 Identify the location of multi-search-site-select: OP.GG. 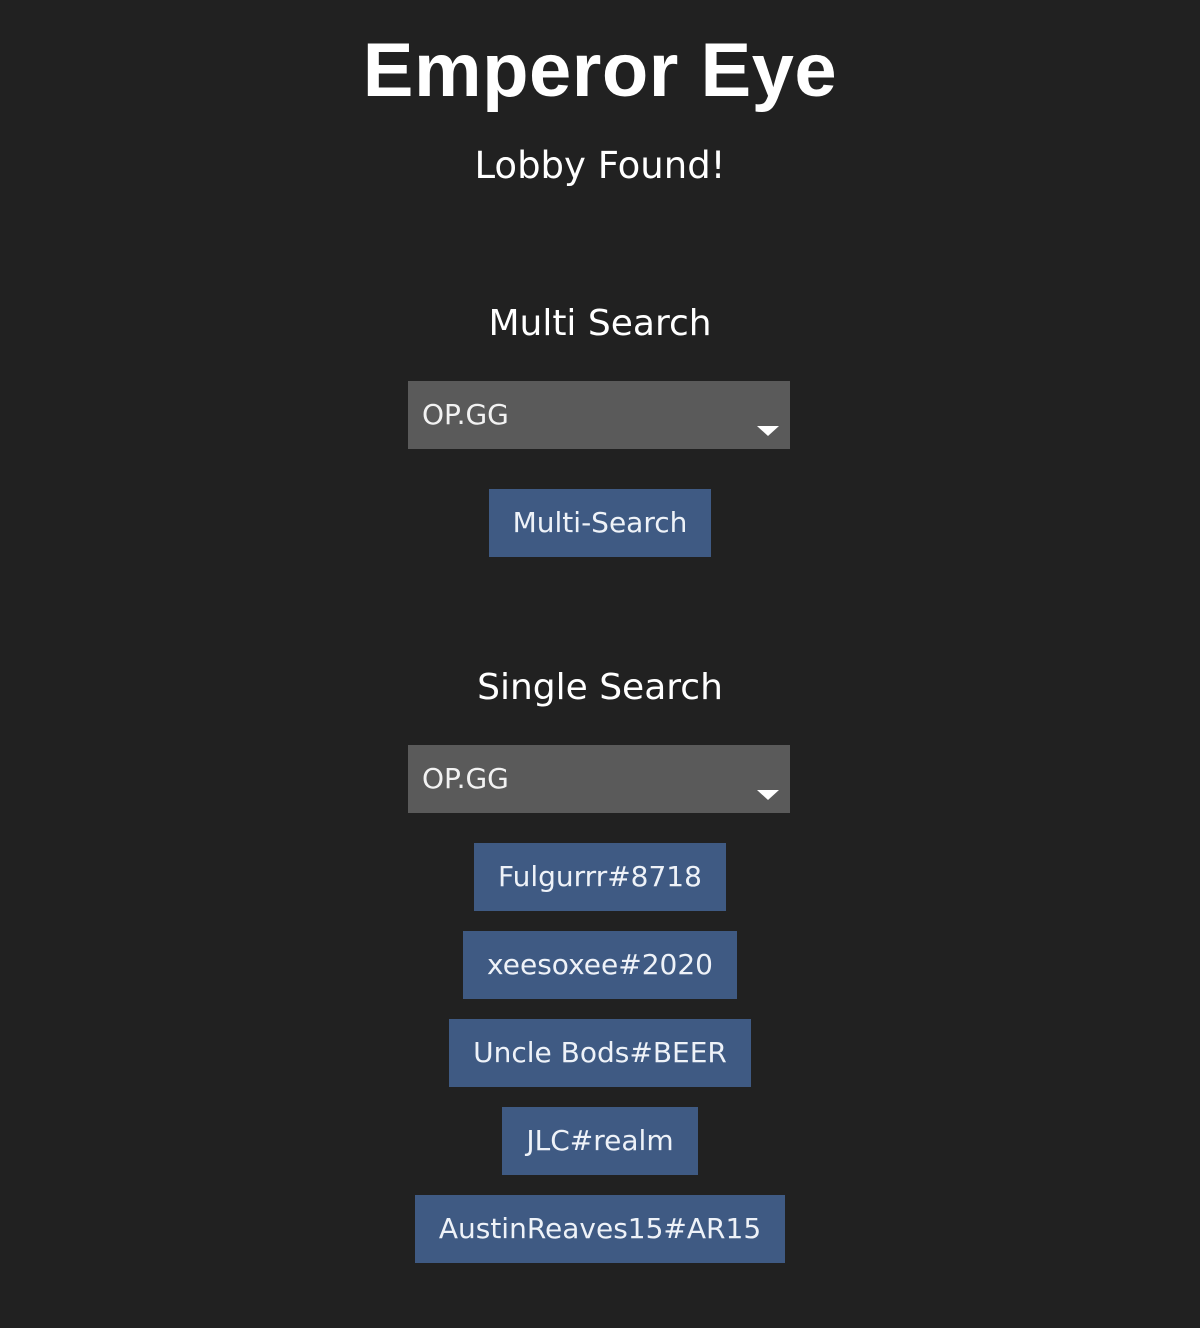
(599, 415).